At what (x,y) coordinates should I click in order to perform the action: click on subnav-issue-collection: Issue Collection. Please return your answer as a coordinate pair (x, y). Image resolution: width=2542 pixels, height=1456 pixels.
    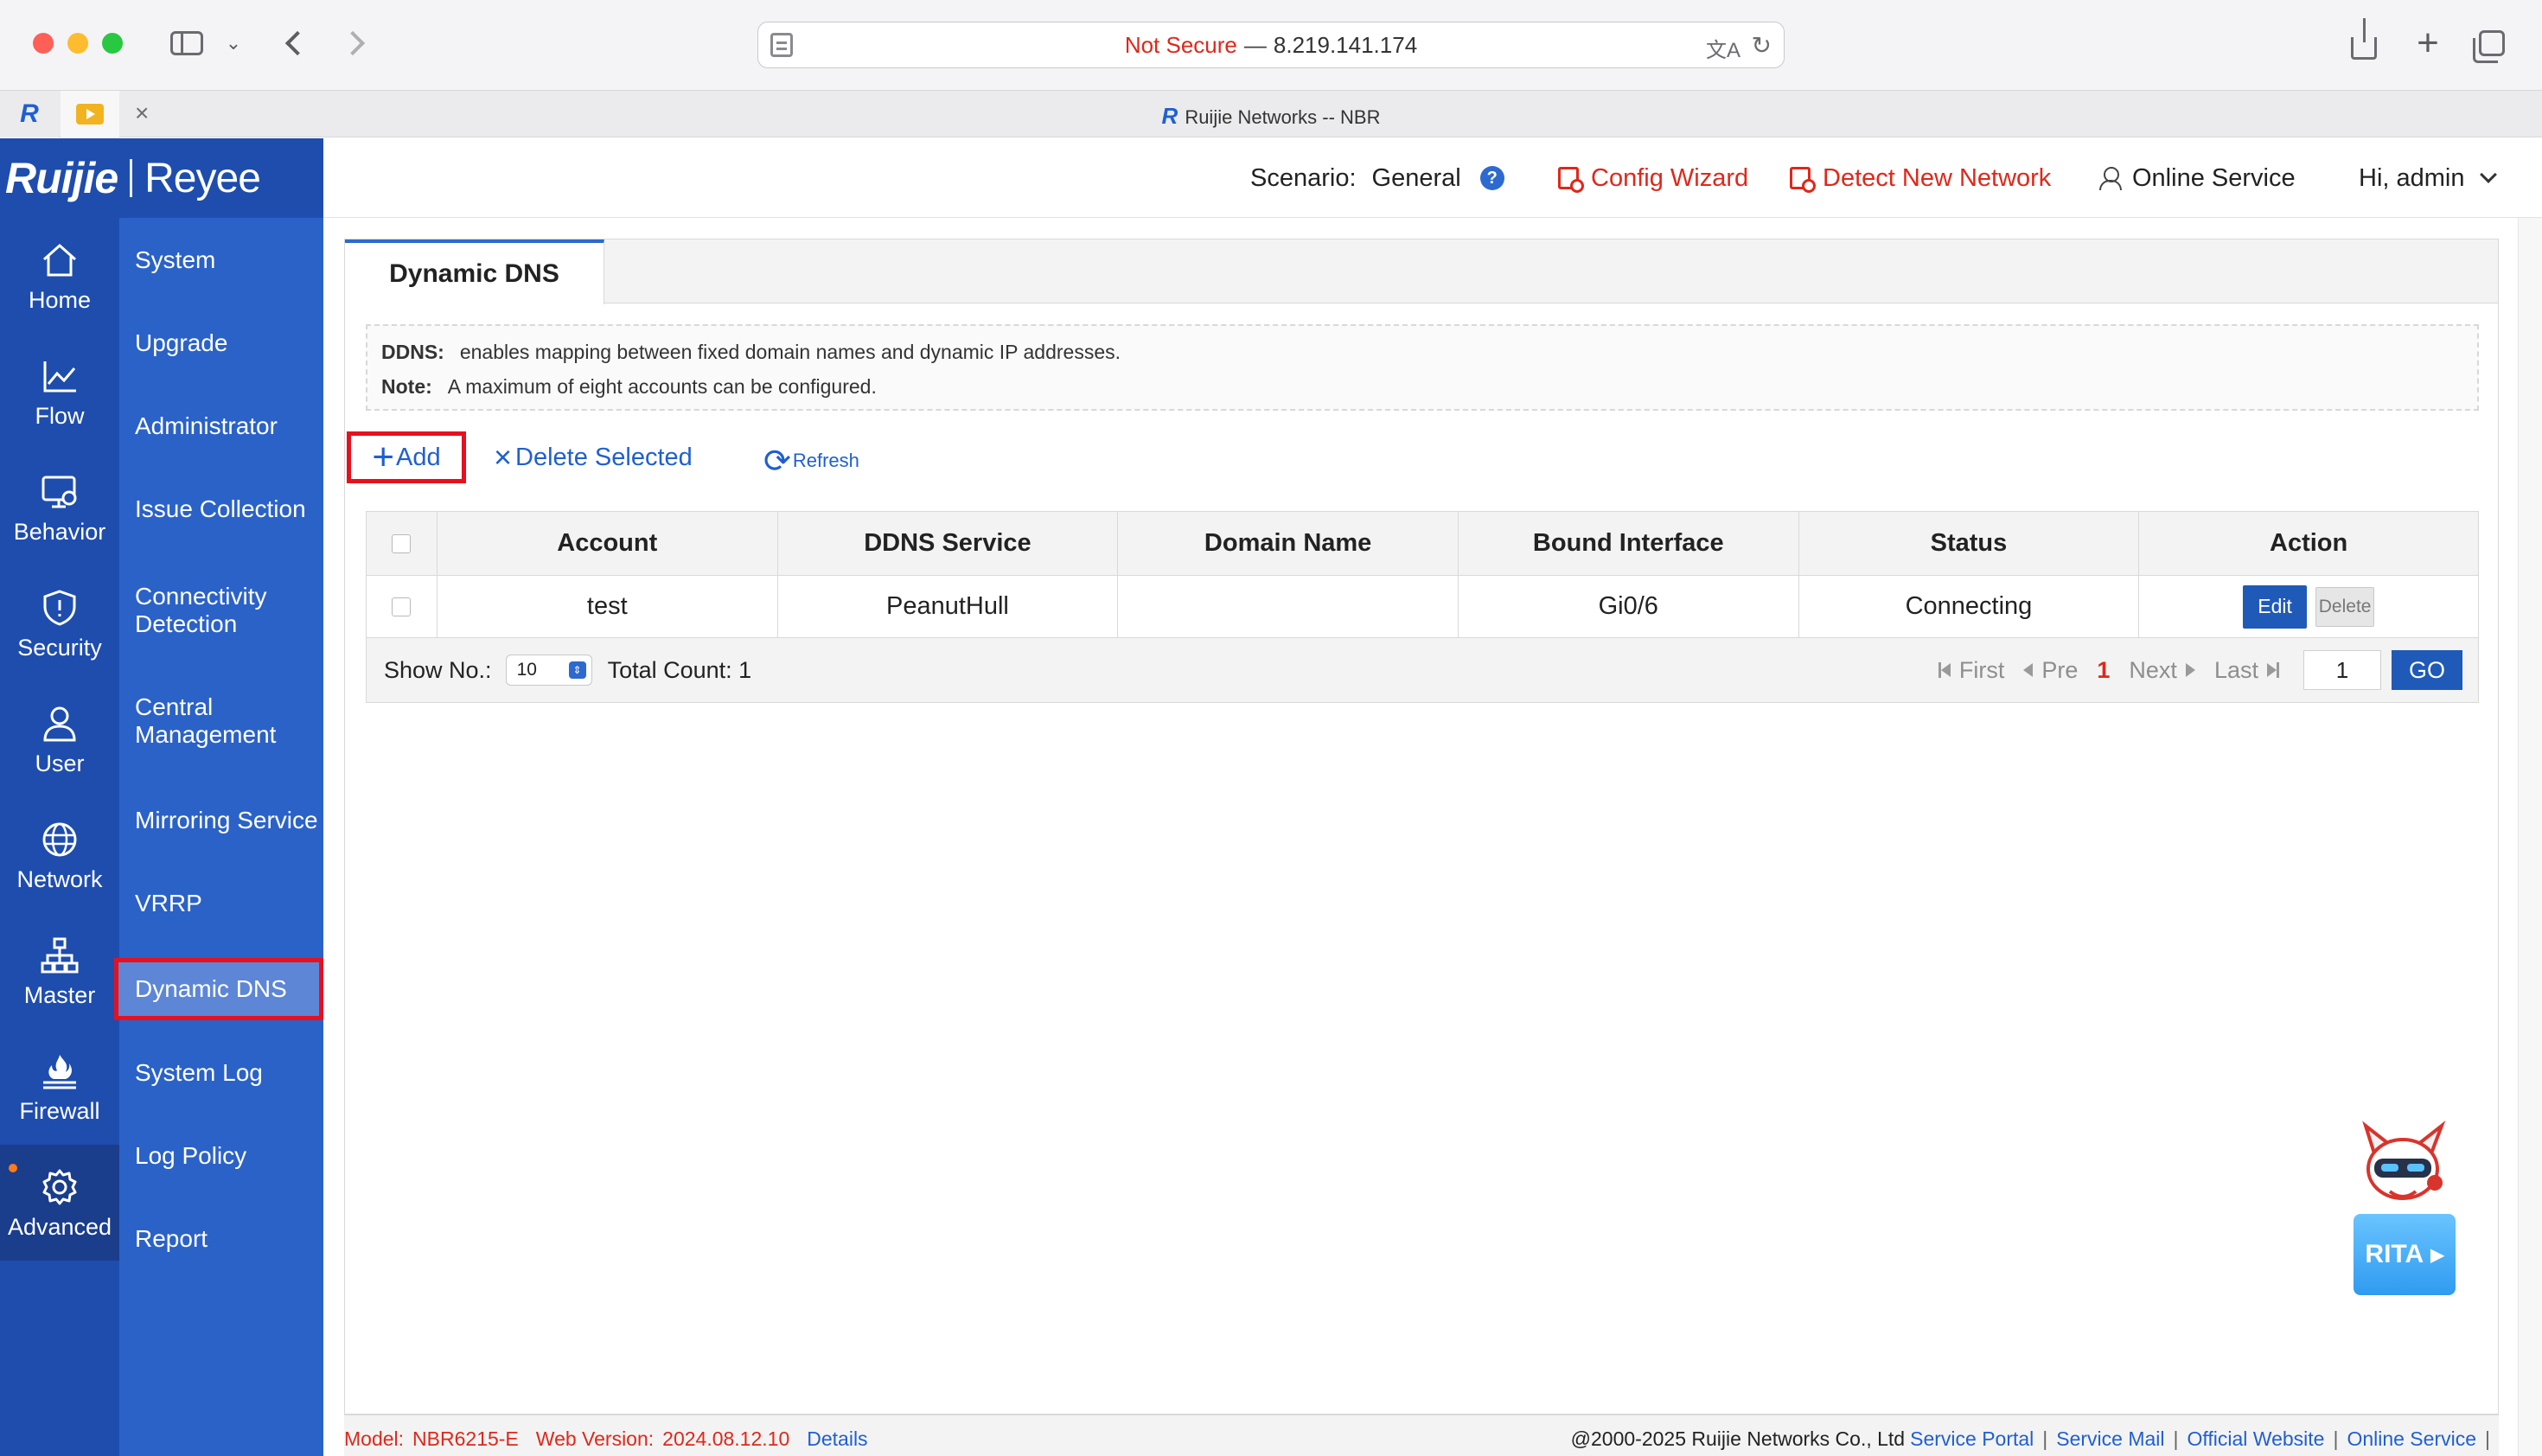
    Looking at the image, I should click on (221, 509).